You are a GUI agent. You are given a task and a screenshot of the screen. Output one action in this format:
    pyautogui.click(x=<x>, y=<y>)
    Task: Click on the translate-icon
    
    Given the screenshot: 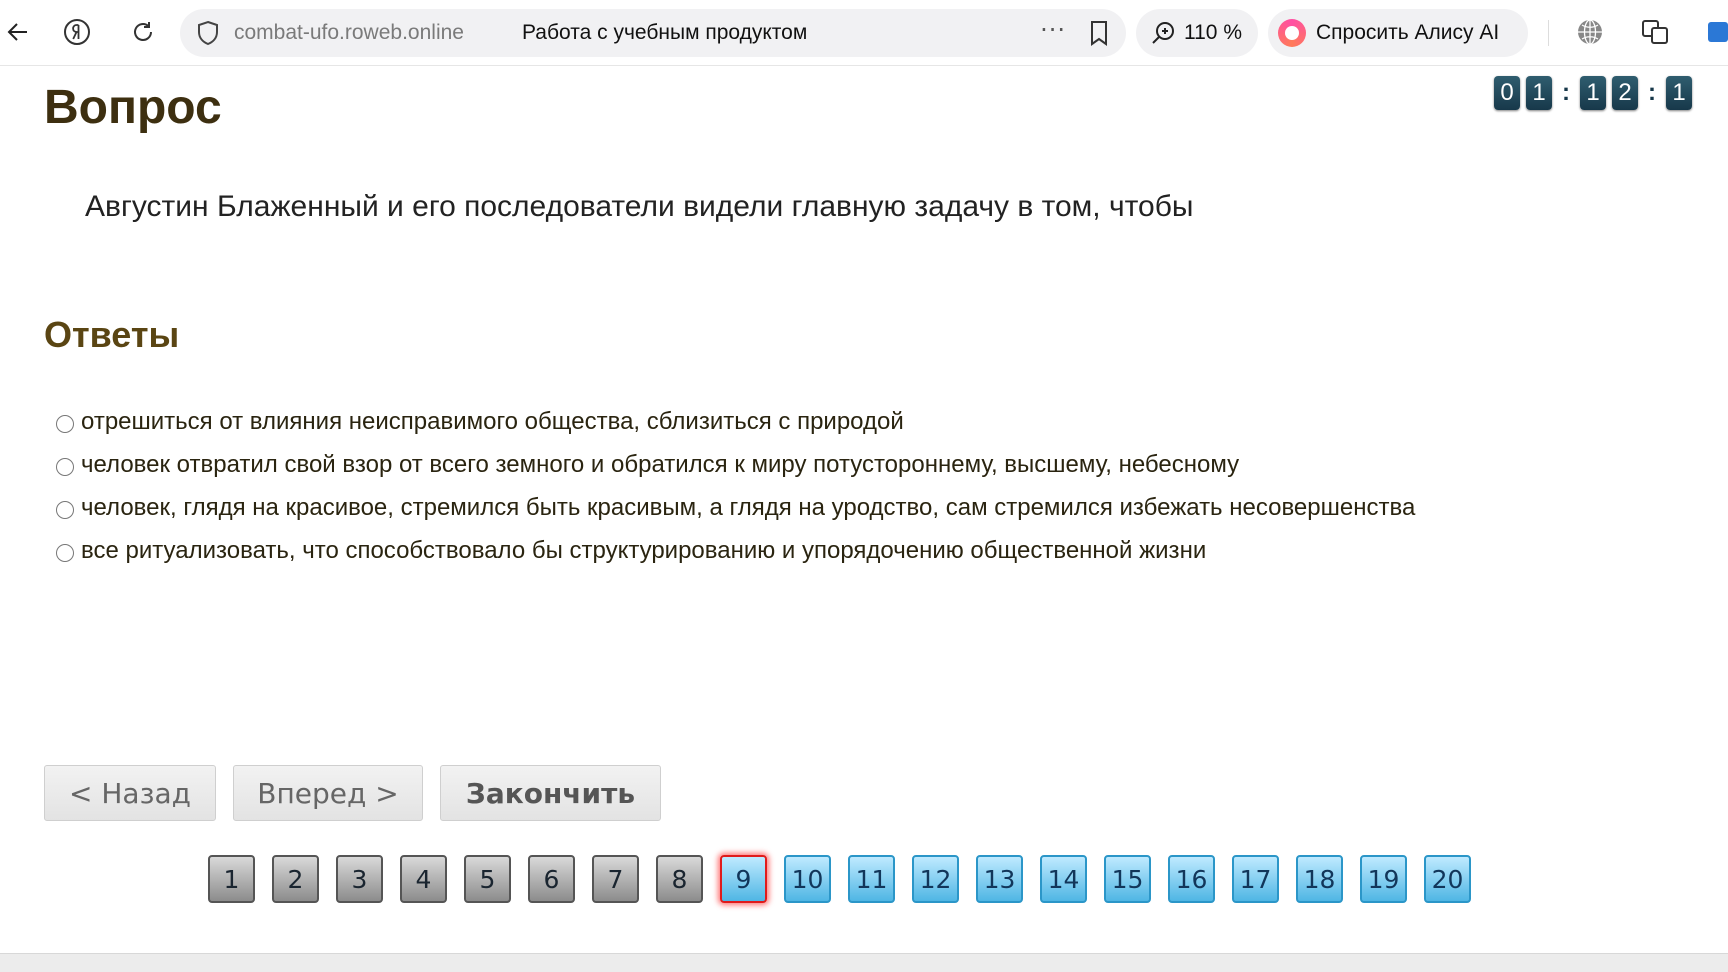 What is the action you would take?
    pyautogui.click(x=1655, y=32)
    